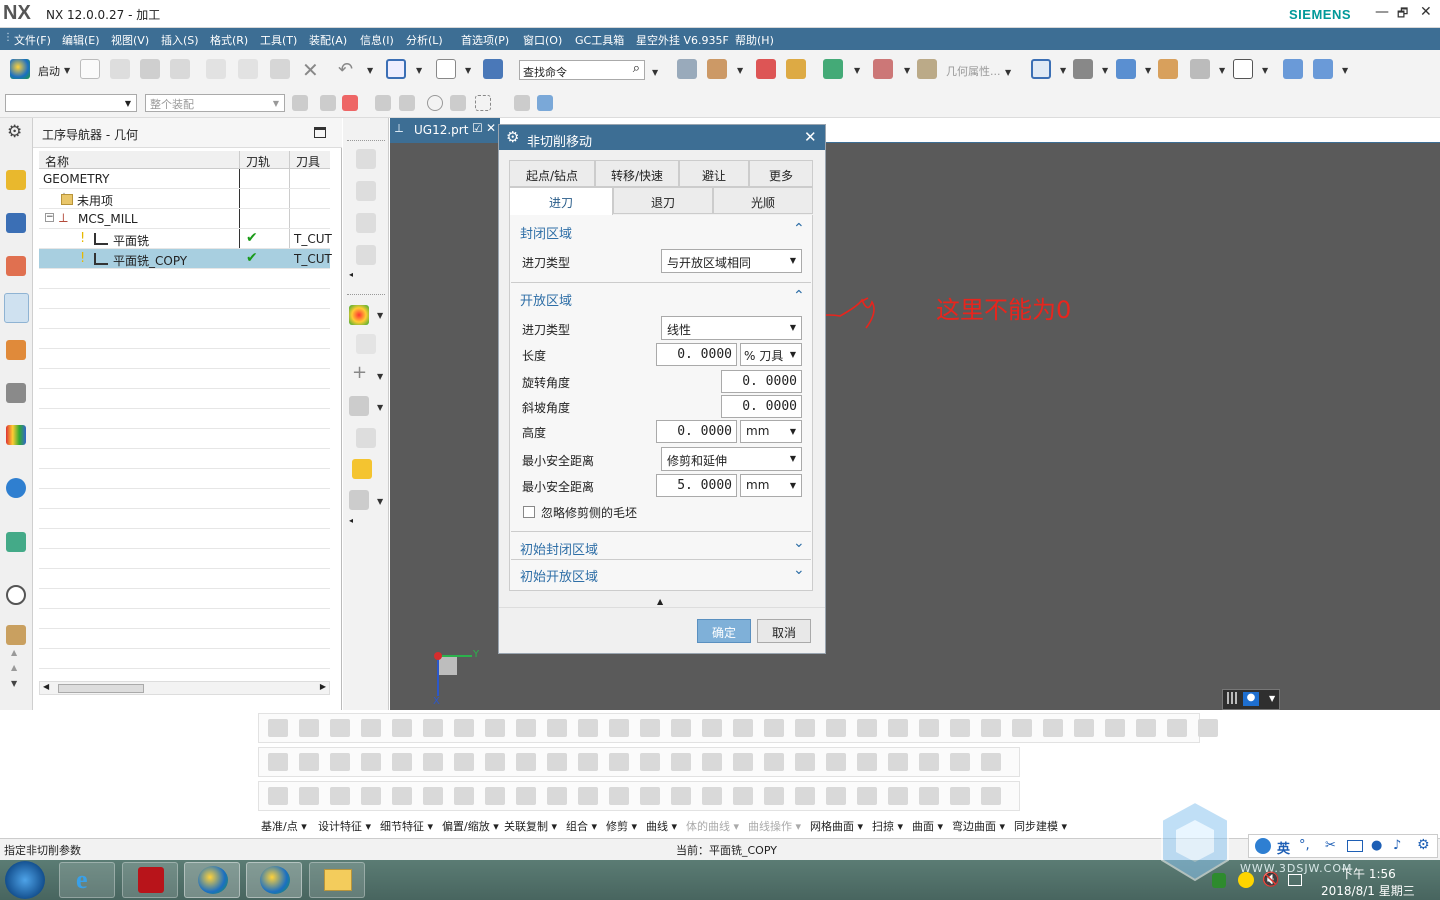 The width and height of the screenshot is (1440, 900). I want to click on closed-region-title: 封闭区域, so click(546, 232).